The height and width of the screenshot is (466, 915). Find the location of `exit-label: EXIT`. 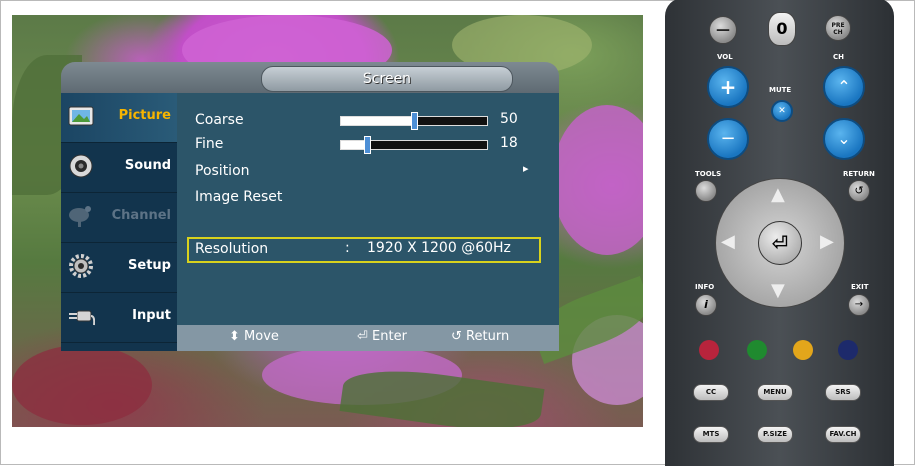

exit-label: EXIT is located at coordinates (860, 287).